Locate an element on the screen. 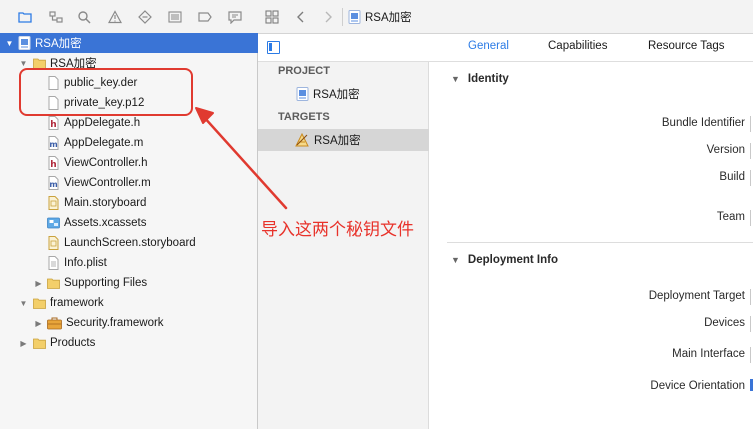 This screenshot has width=753, height=429. folder-icon is located at coordinates (25, 17).